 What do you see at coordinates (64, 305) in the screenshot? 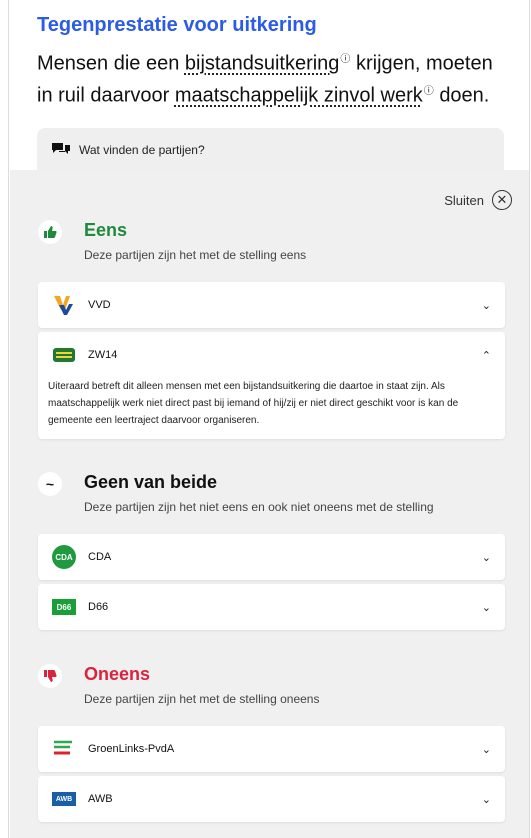
I see `vvd-logo` at bounding box center [64, 305].